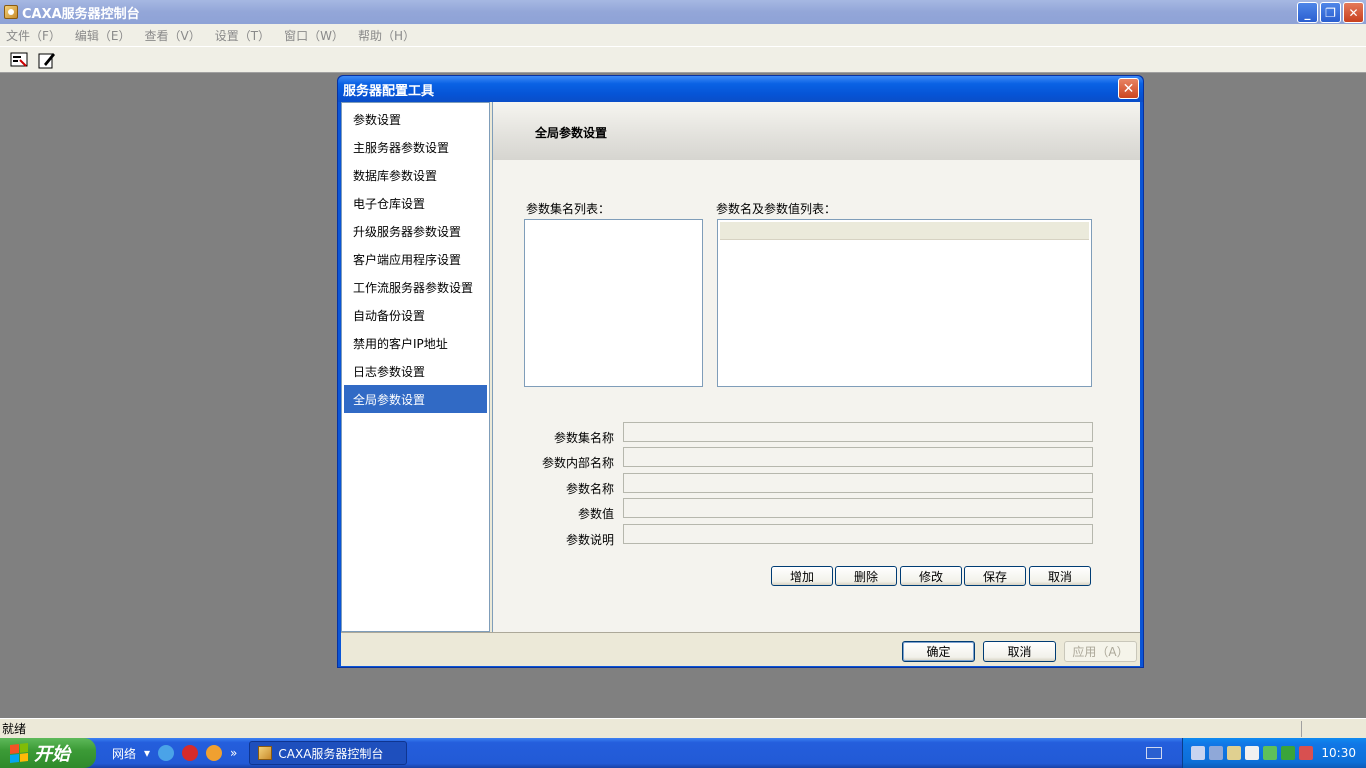  What do you see at coordinates (1154, 753) in the screenshot?
I see `keyboard-icon` at bounding box center [1154, 753].